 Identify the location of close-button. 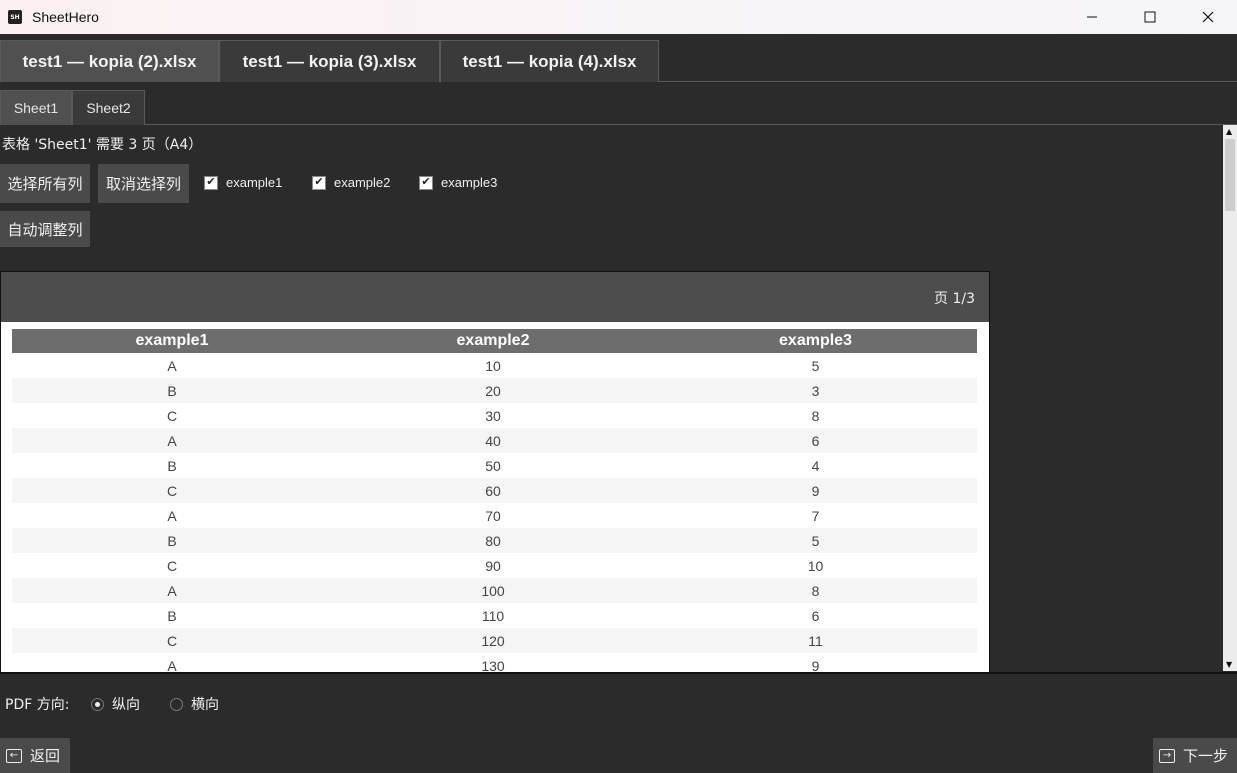
(1208, 17).